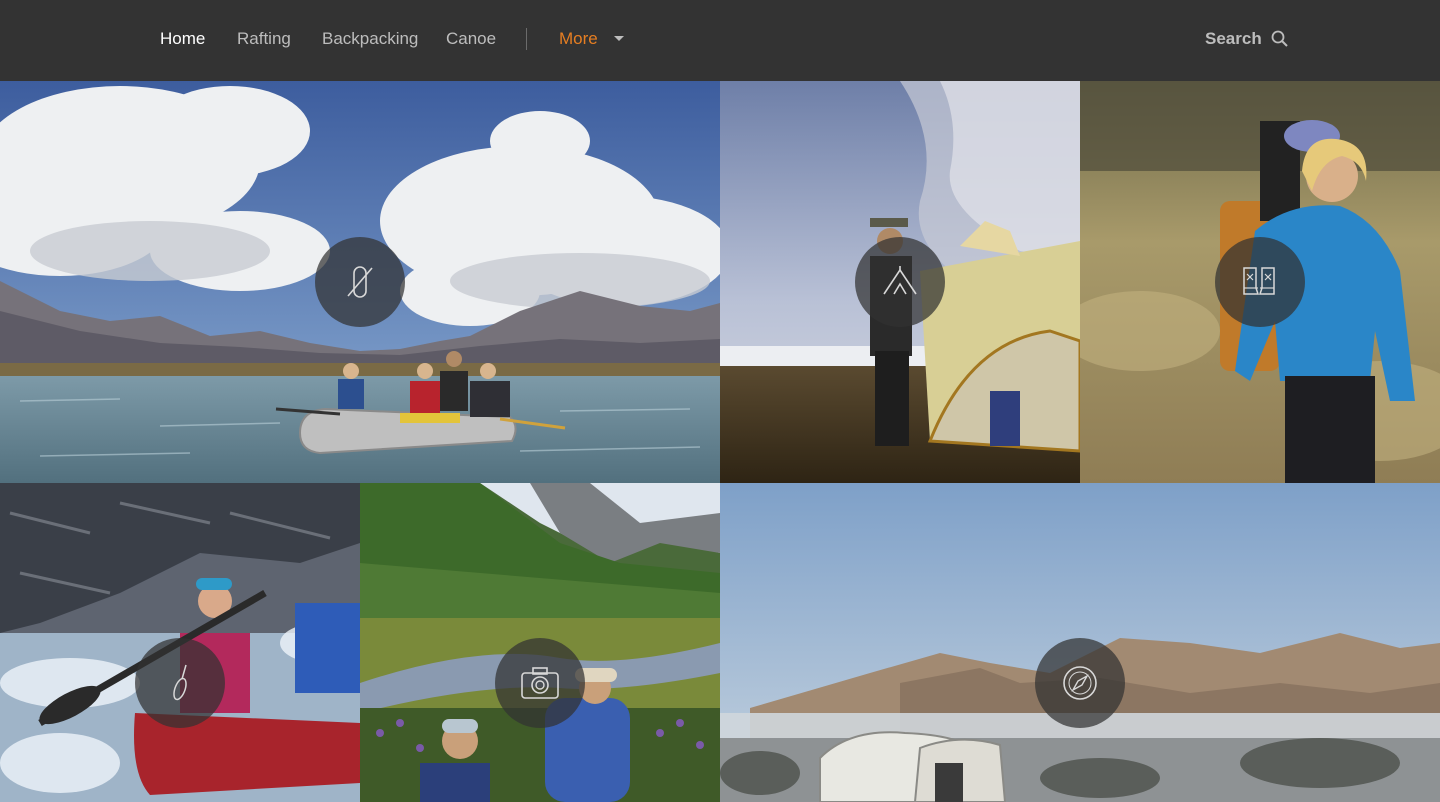 The height and width of the screenshot is (802, 1440). I want to click on tile-camping, so click(900, 282).